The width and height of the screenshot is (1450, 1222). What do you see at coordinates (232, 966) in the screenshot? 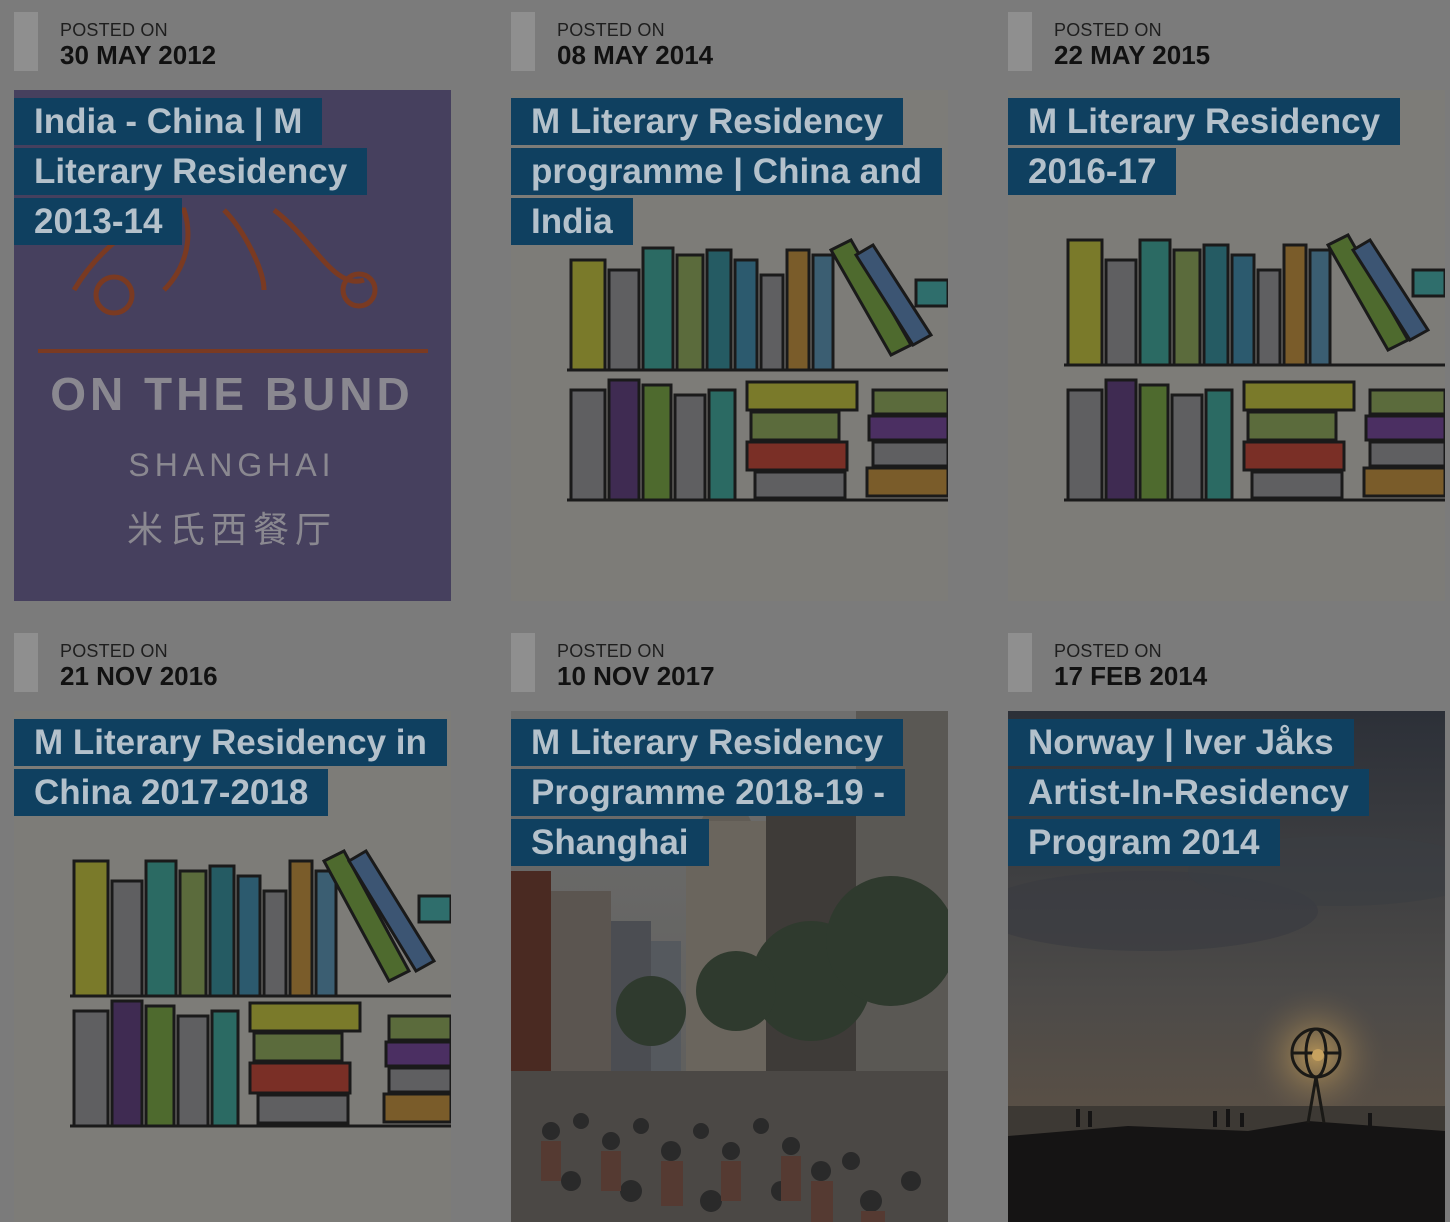
I see `post-thumbnail-link: M Literary Residency in China 2017-2018` at bounding box center [232, 966].